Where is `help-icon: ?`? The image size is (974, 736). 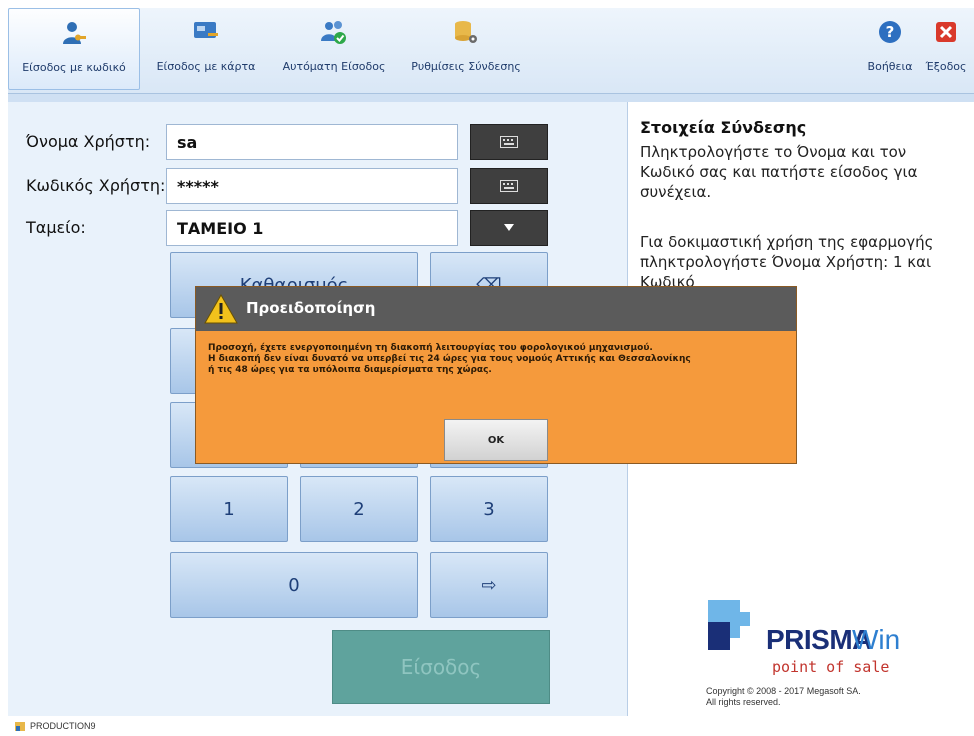 help-icon: ? is located at coordinates (890, 32).